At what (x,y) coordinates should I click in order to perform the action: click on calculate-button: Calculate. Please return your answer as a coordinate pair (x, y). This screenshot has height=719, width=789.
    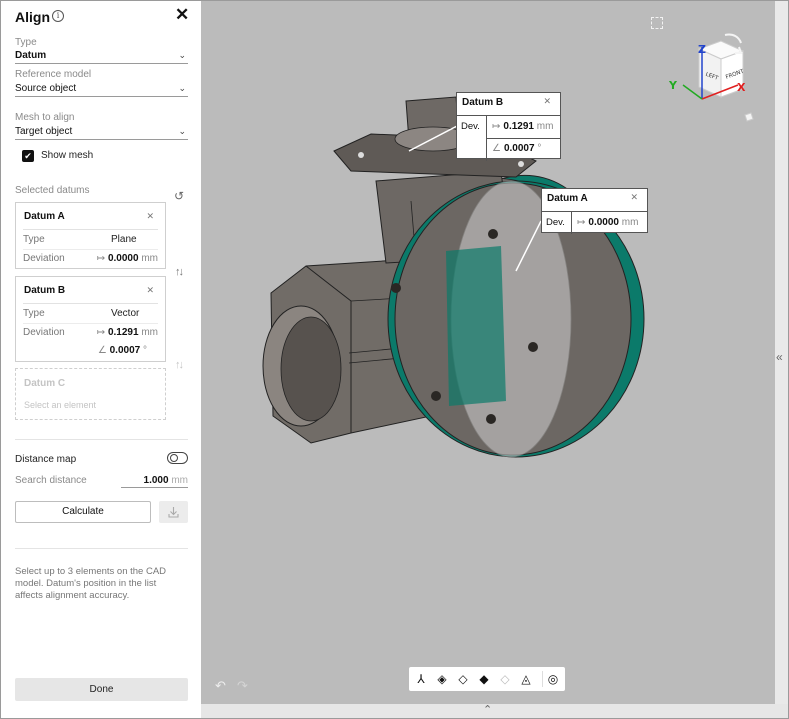
    Looking at the image, I should click on (83, 512).